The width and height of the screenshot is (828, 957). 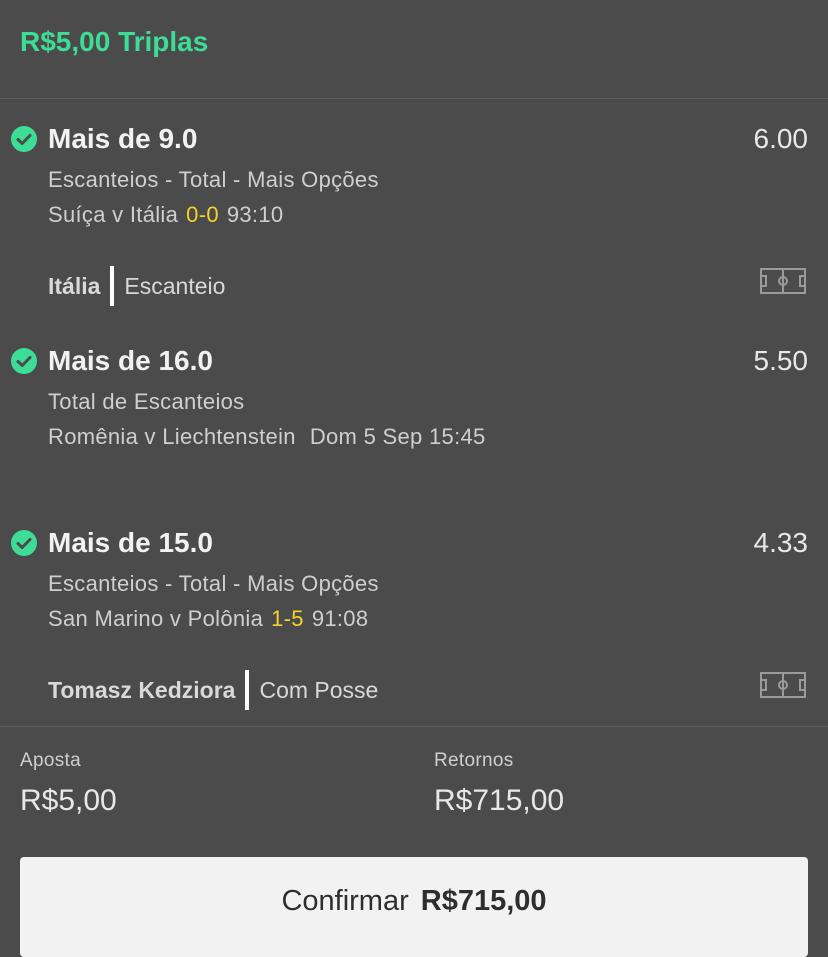 I want to click on selection-event: San Marino v Polônia 1-5 91:08, so click(x=208, y=619).